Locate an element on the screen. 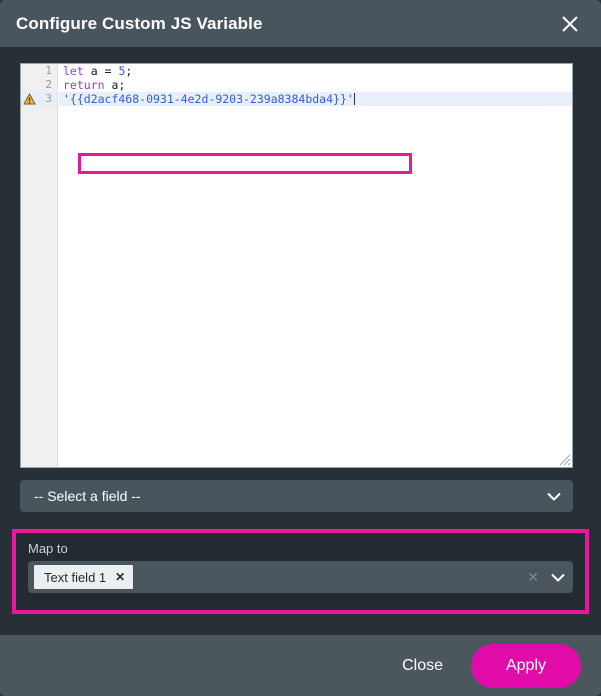  code-token: a; is located at coordinates (115, 85).